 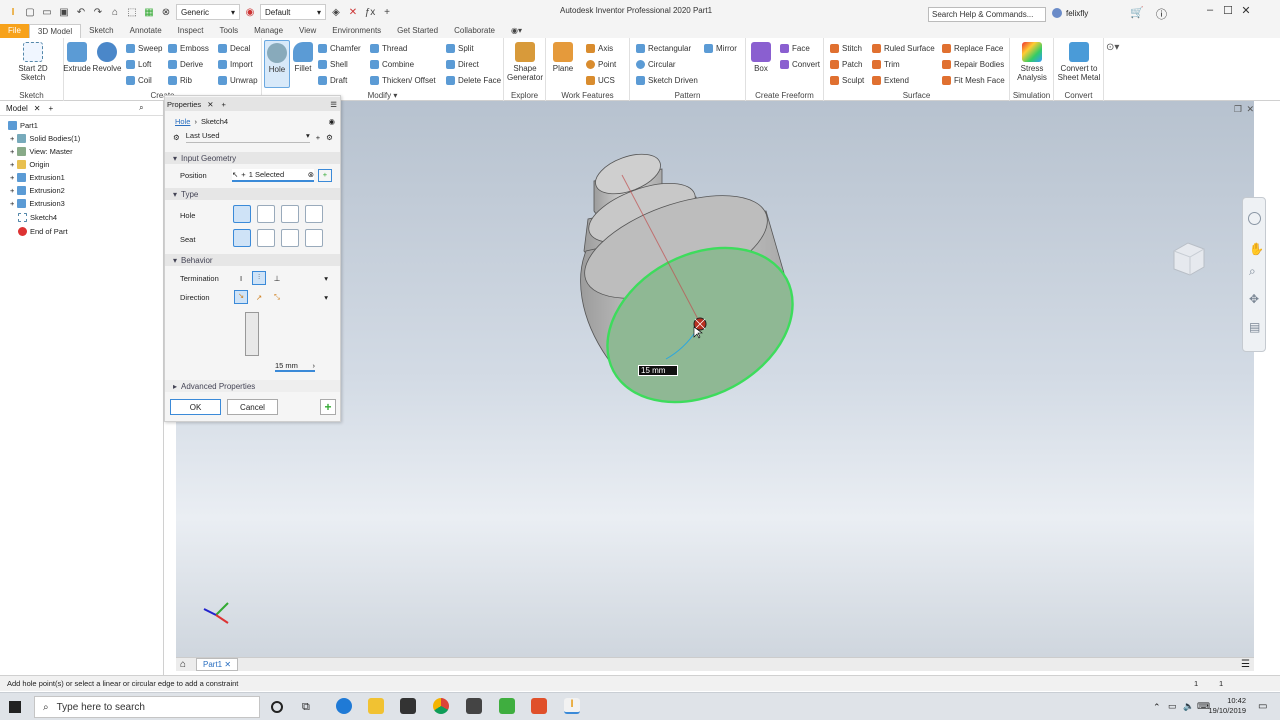 What do you see at coordinates (601, 64) in the screenshot?
I see `point-button: Point` at bounding box center [601, 64].